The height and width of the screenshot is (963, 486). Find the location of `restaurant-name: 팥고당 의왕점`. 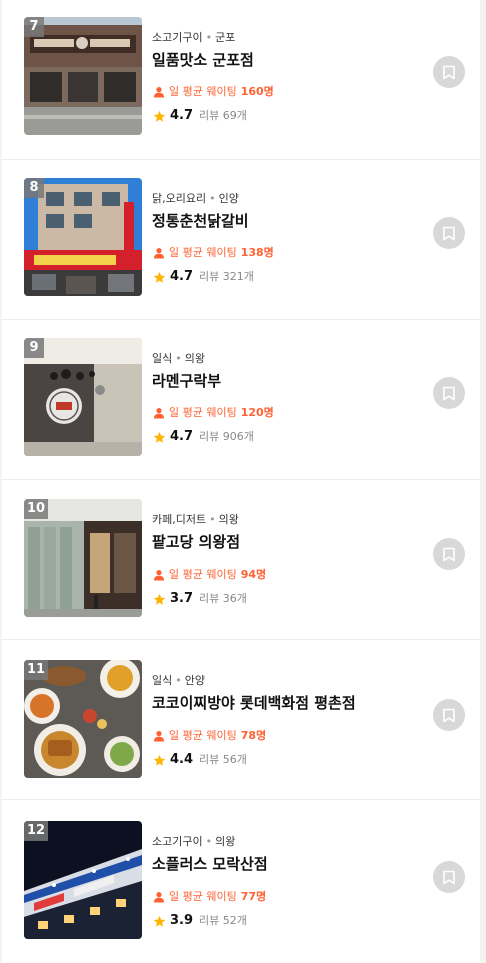

restaurant-name: 팥고당 의왕점 is located at coordinates (196, 542).